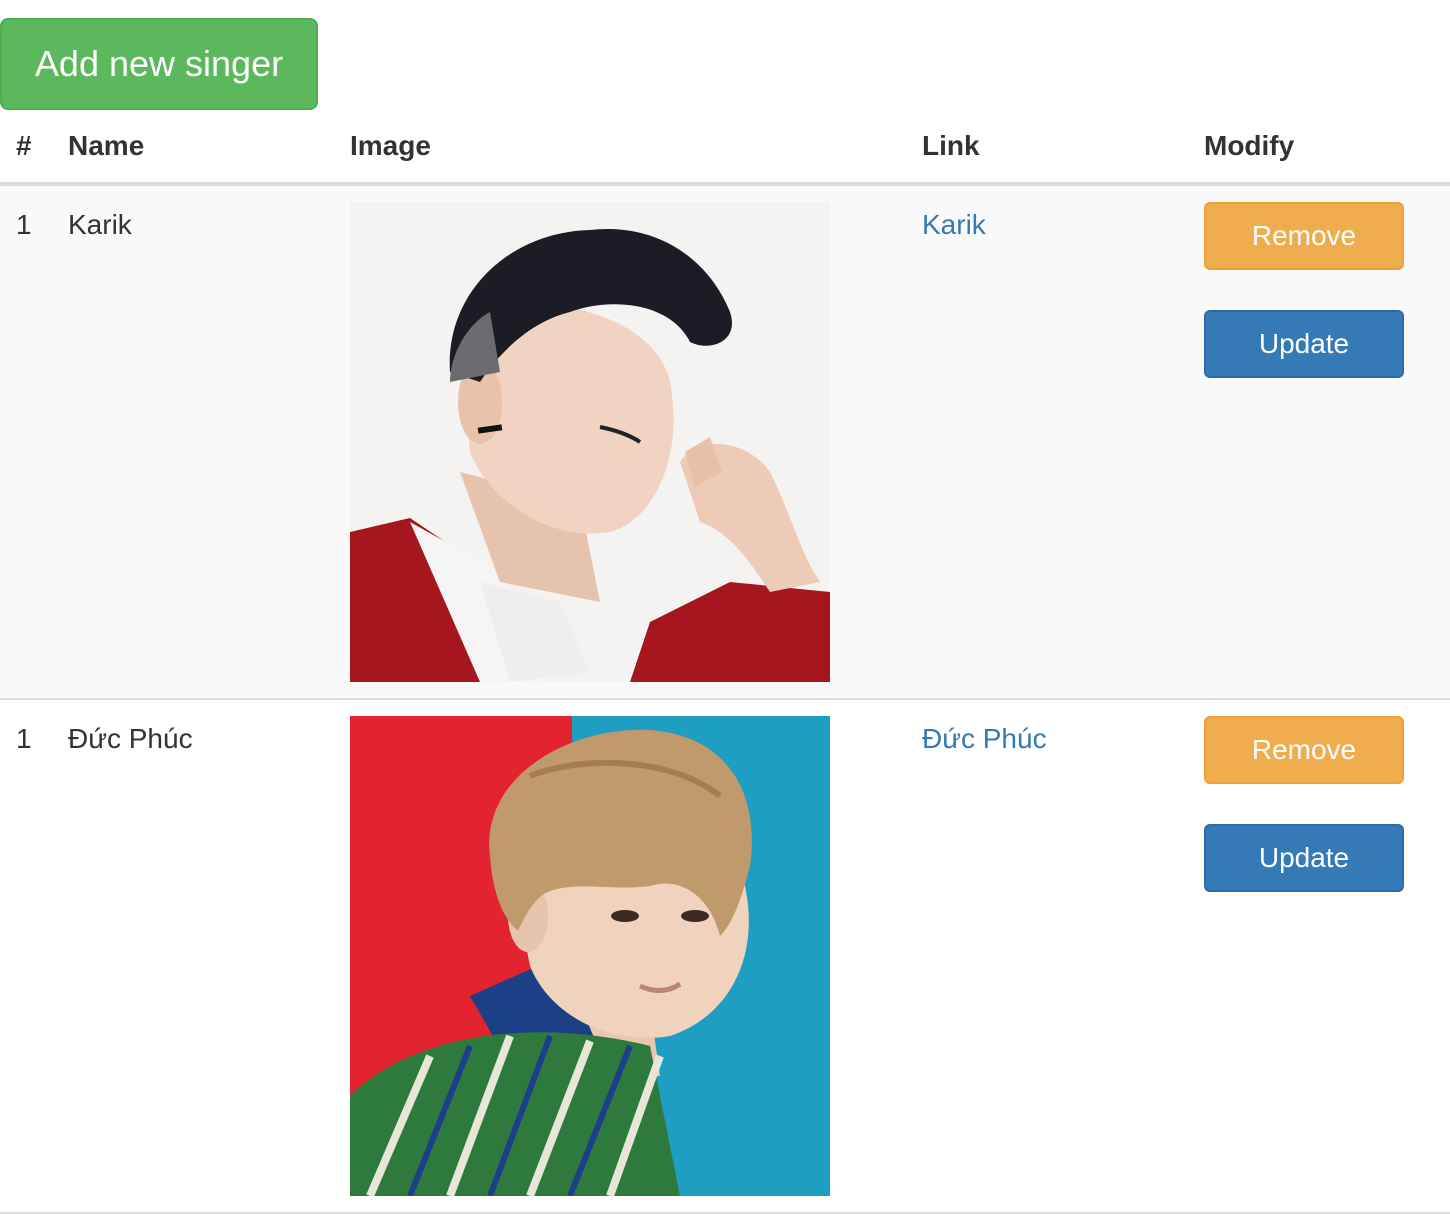  Describe the element at coordinates (209, 956) in the screenshot. I see `singer-name-cell: Đức Phúc` at that location.